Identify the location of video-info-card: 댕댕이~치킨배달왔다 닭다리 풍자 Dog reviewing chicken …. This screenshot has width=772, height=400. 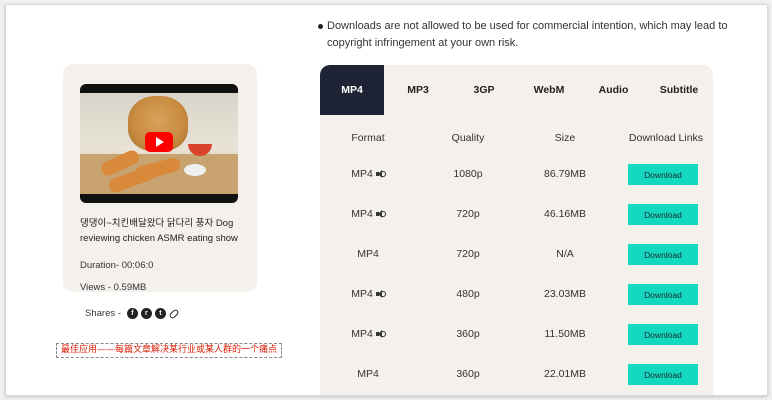
(160, 178).